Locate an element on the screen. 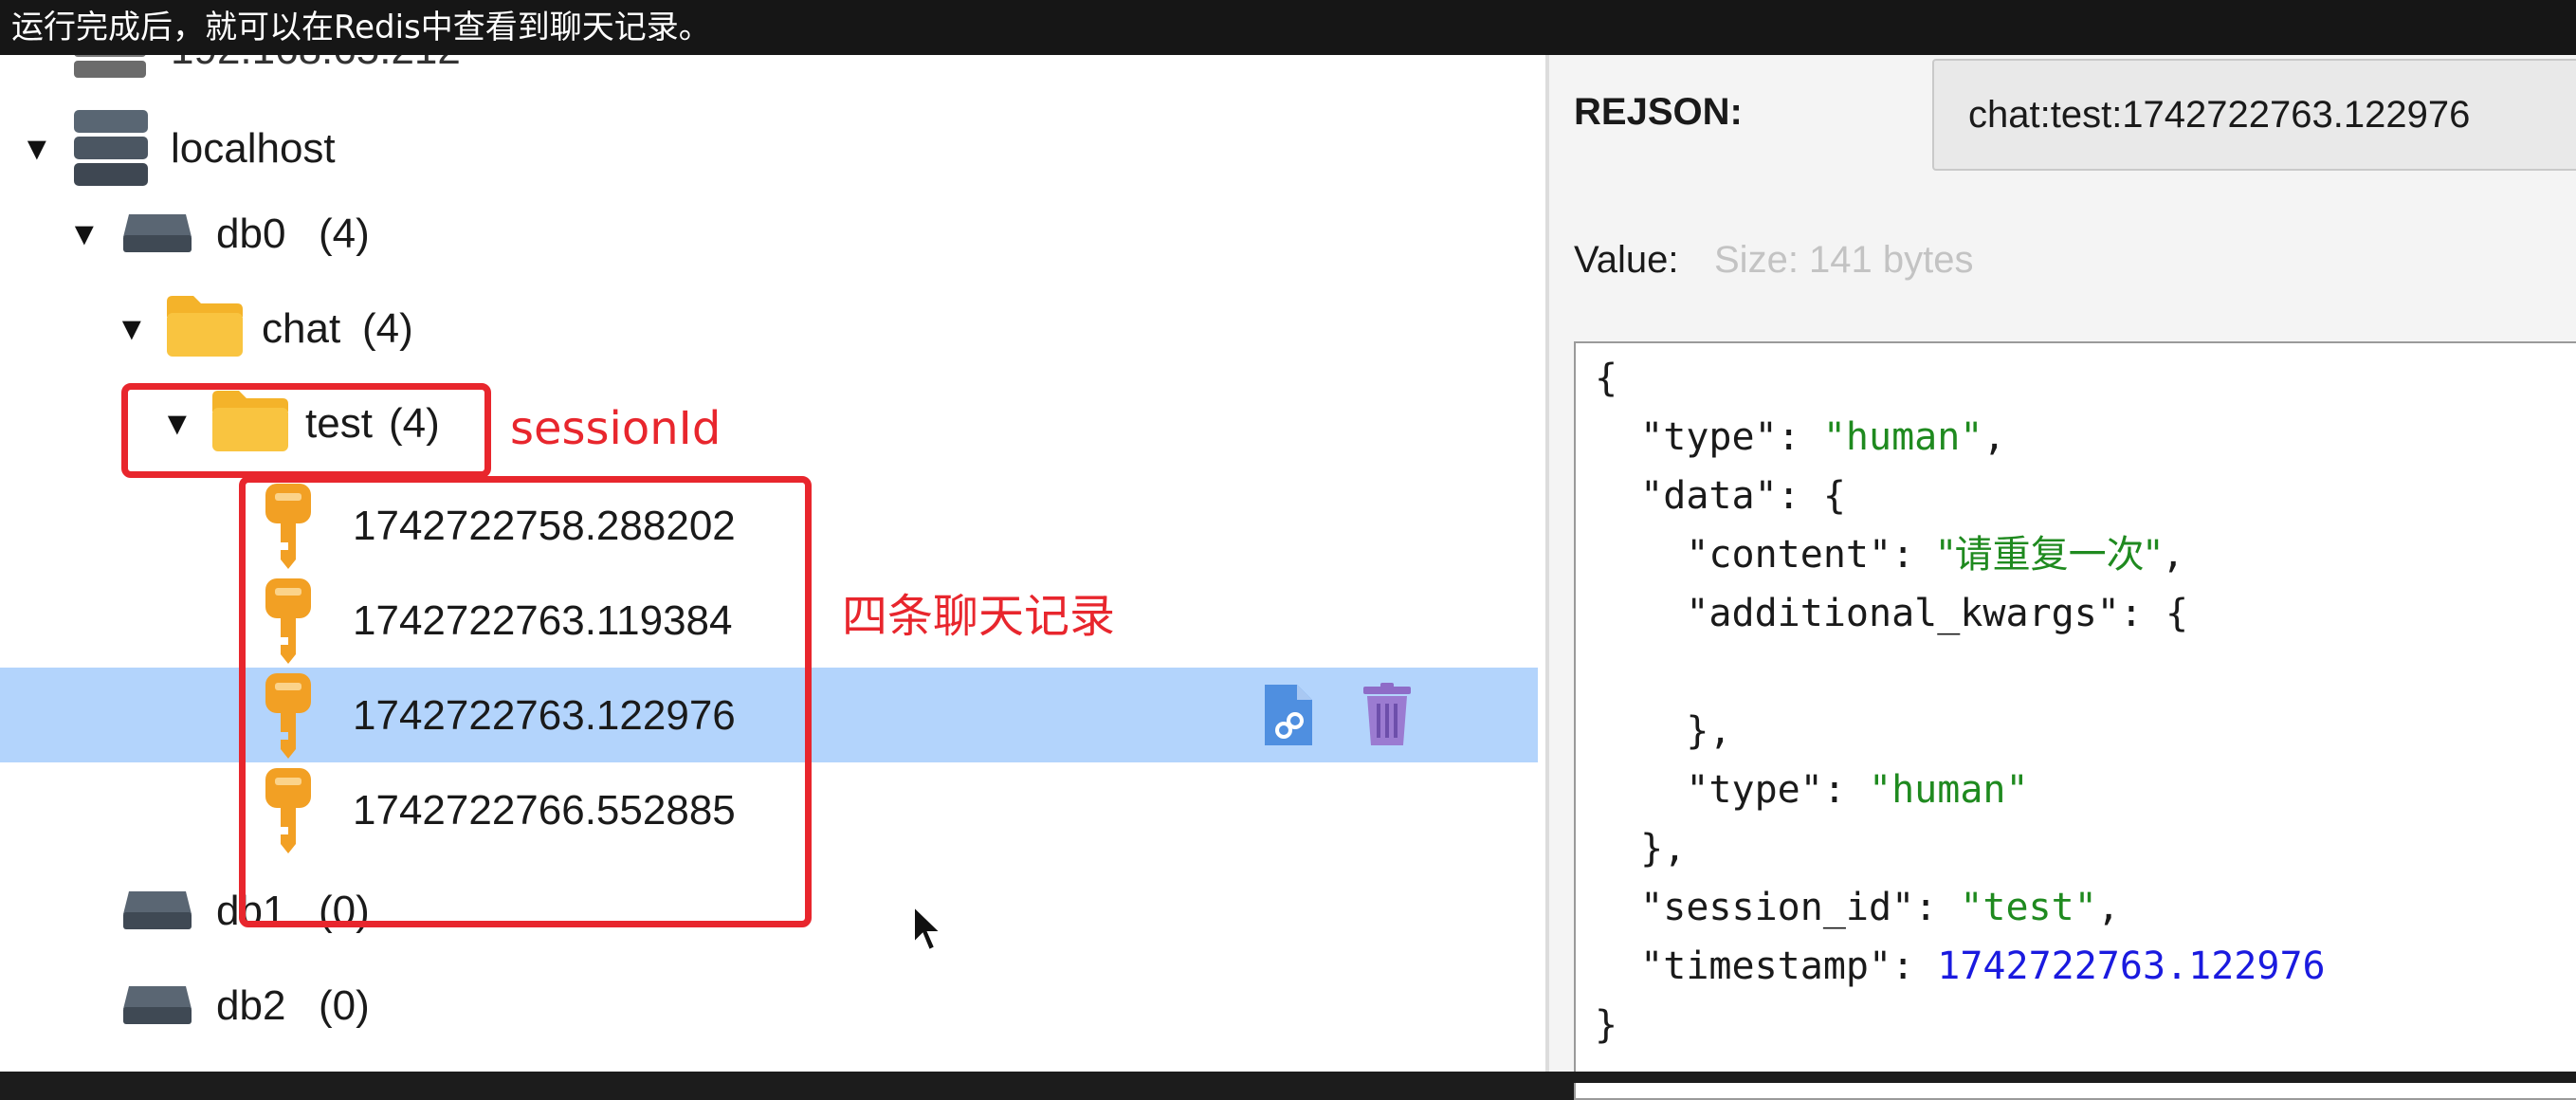  annotation-records-text: 四条聊天记录 is located at coordinates (979, 616).